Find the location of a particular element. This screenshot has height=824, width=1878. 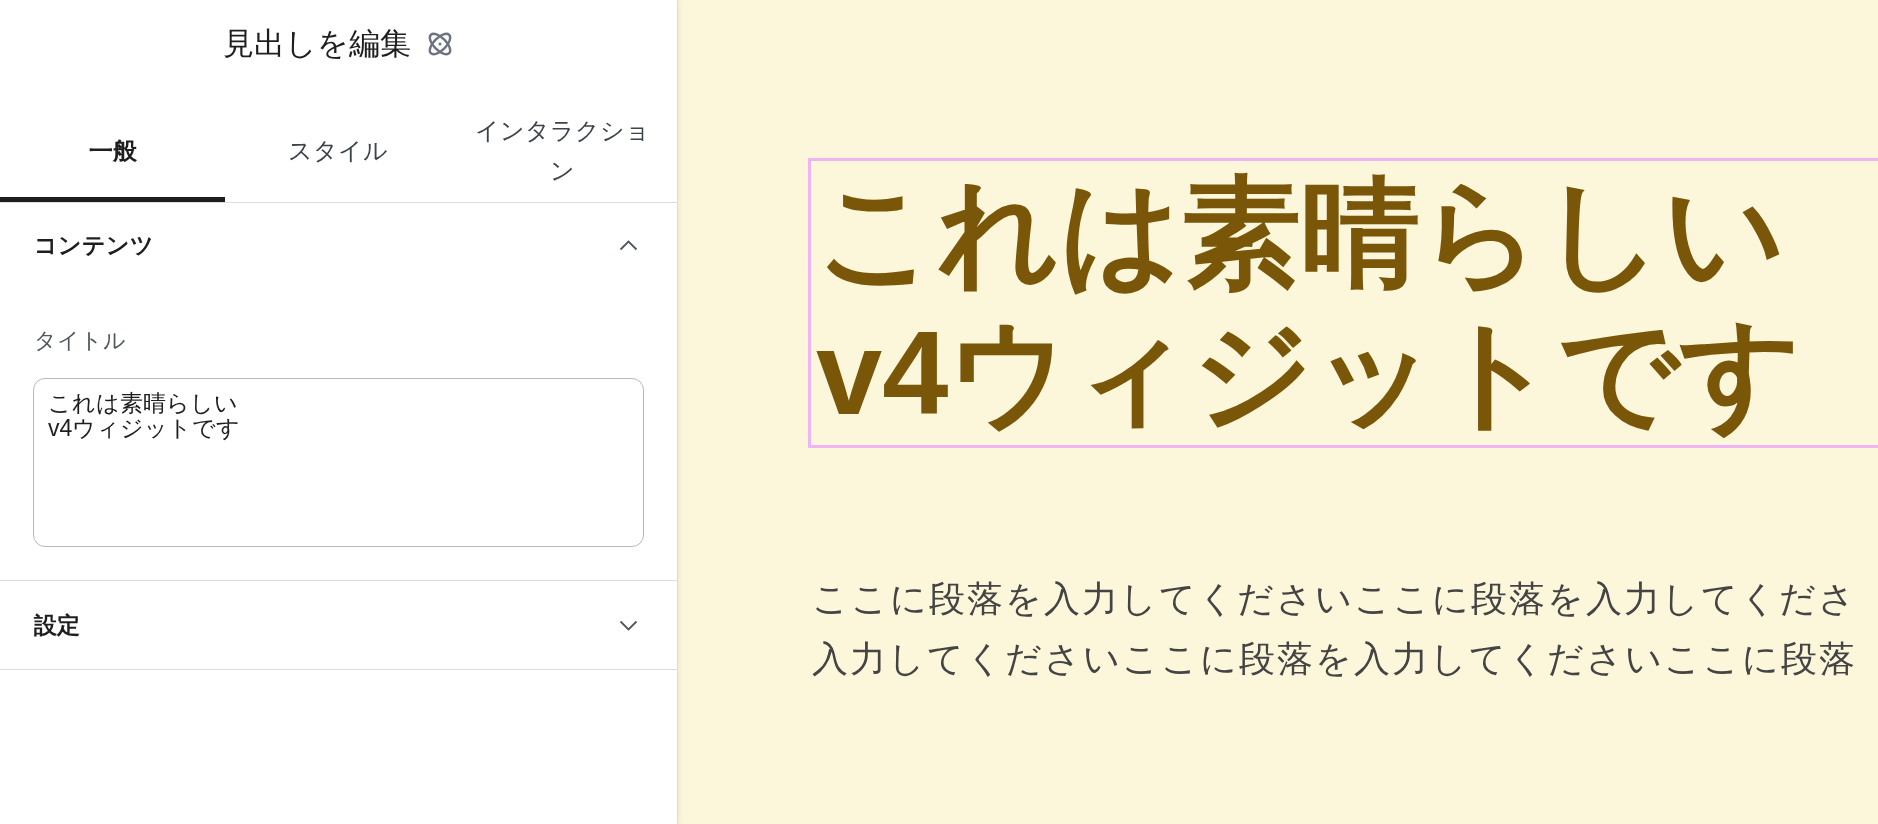

paragraph-text: ここに段落を入力してくださいここに段落を入力してくださ is located at coordinates (1334, 599).